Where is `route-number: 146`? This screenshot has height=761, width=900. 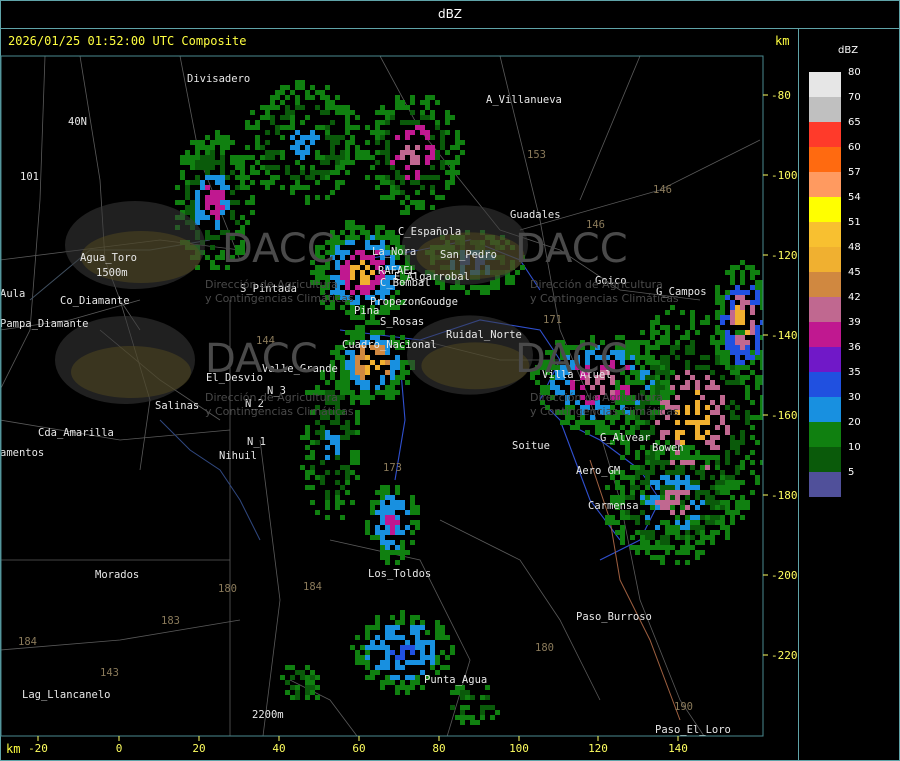
route-number: 146 is located at coordinates (662, 190).